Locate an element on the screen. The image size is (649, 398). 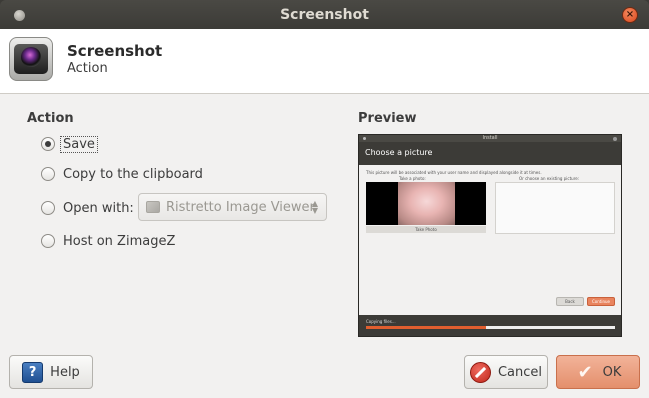
preview-take-photo-label: Take a photo: is located at coordinates (412, 178).